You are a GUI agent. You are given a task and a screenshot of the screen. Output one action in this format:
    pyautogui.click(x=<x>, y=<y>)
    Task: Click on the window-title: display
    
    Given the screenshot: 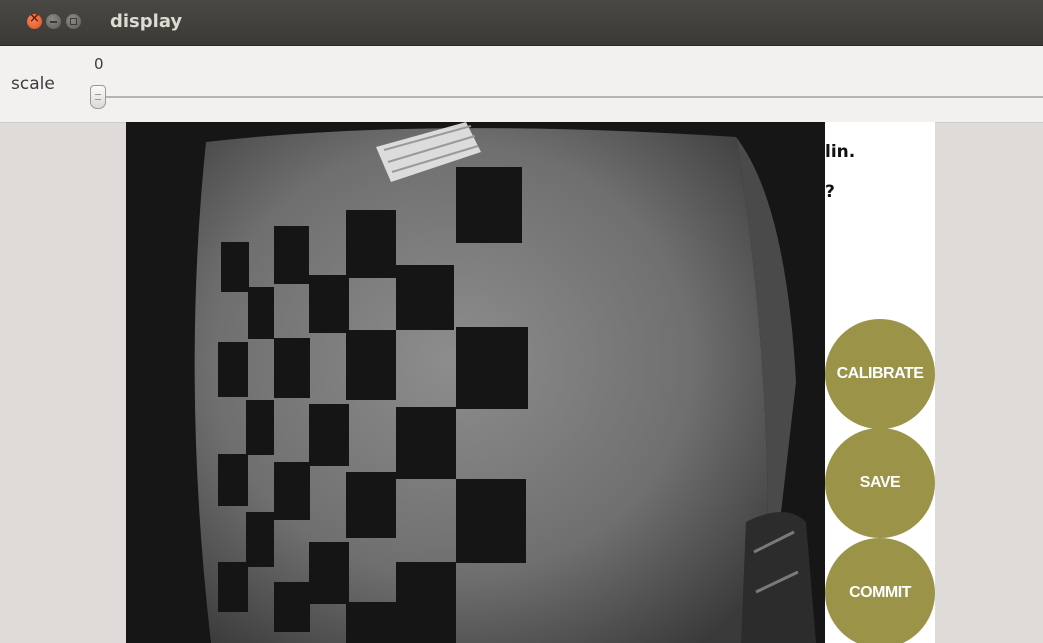 What is the action you would take?
    pyautogui.click(x=146, y=21)
    